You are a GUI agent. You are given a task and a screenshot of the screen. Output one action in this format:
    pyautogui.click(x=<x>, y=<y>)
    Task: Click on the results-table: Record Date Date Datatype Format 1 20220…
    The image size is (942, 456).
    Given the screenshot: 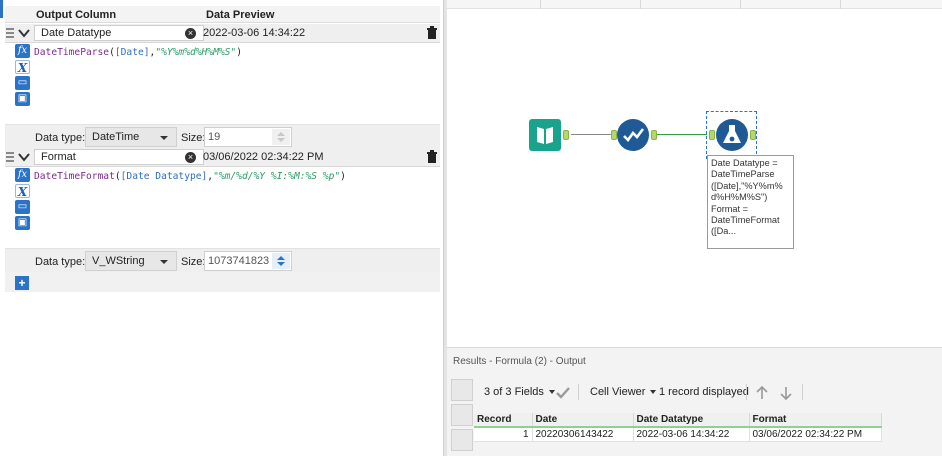 What is the action you would take?
    pyautogui.click(x=678, y=427)
    